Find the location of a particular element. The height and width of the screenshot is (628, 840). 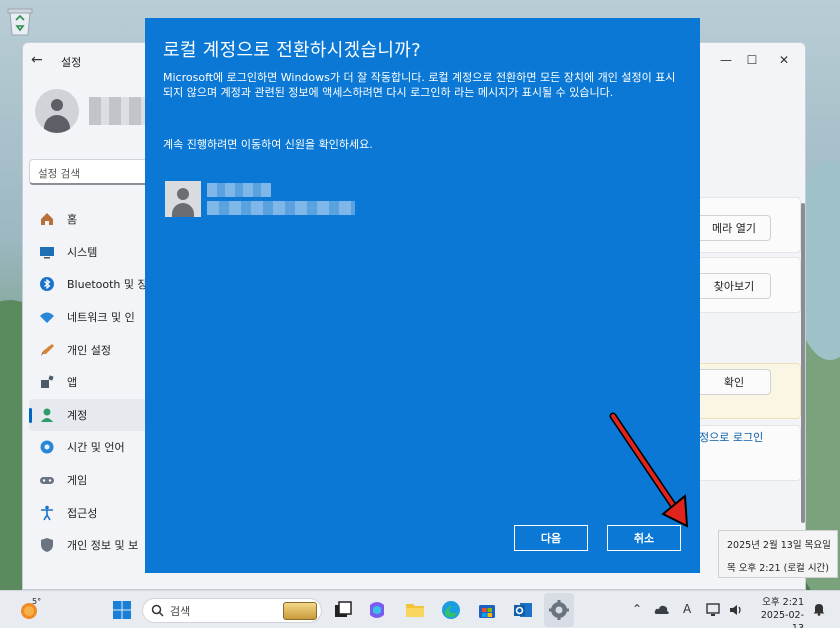

search-icon is located at coordinates (157, 610).